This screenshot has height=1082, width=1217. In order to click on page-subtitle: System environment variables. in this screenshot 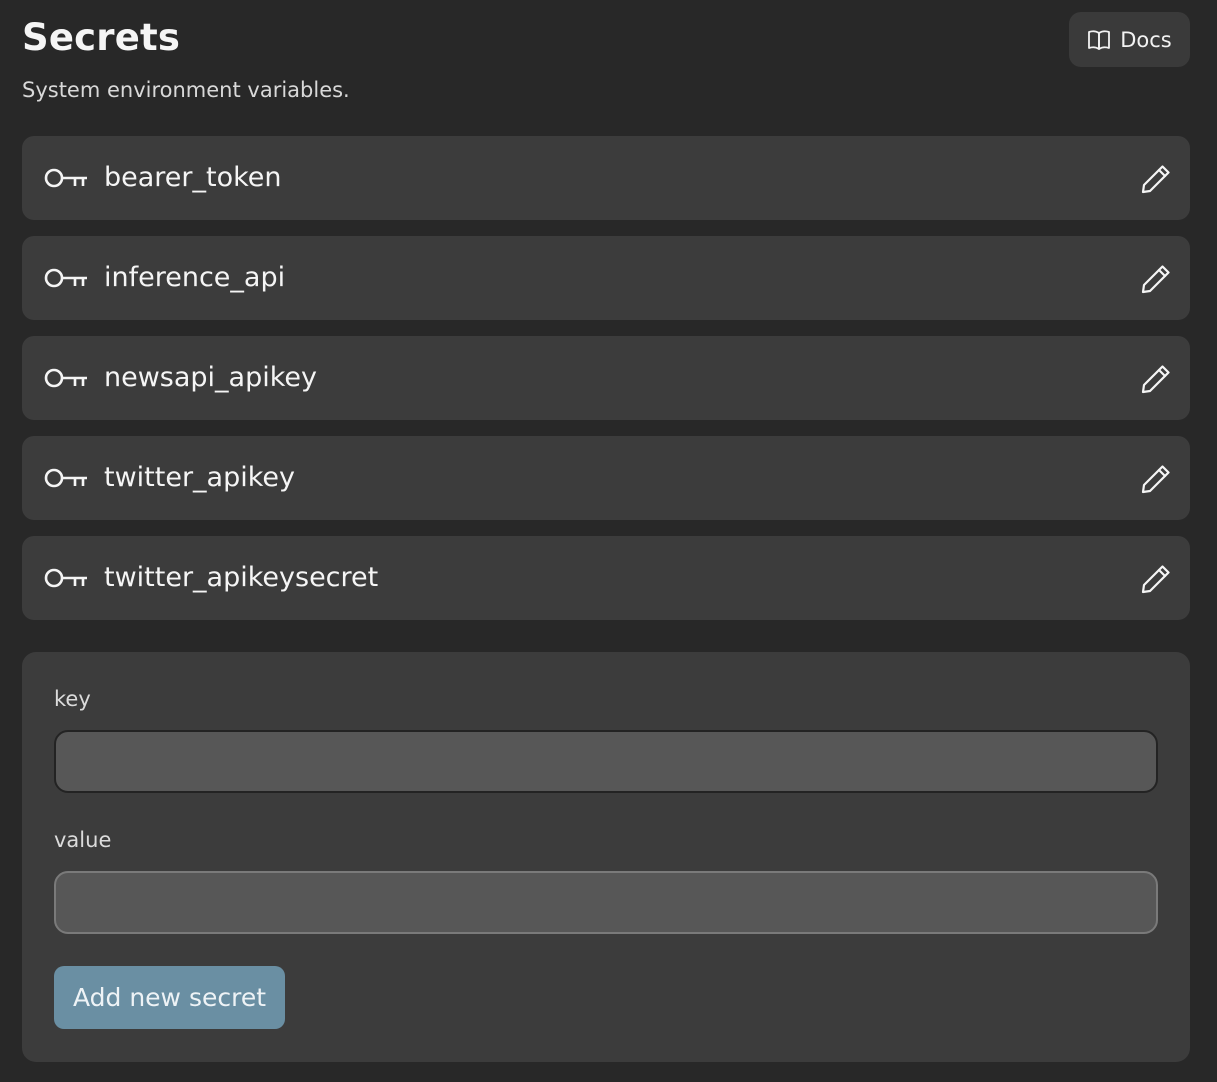, I will do `click(186, 90)`.